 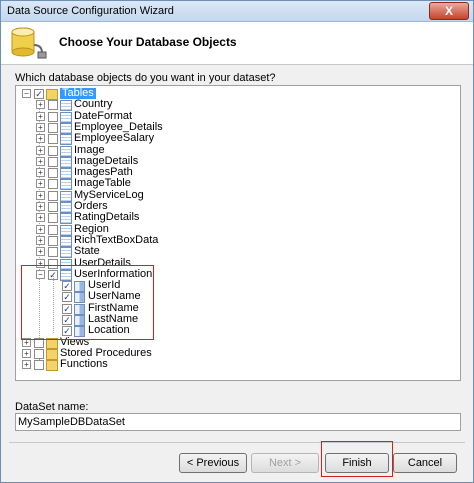 What do you see at coordinates (52, 366) in the screenshot?
I see `folder-icon` at bounding box center [52, 366].